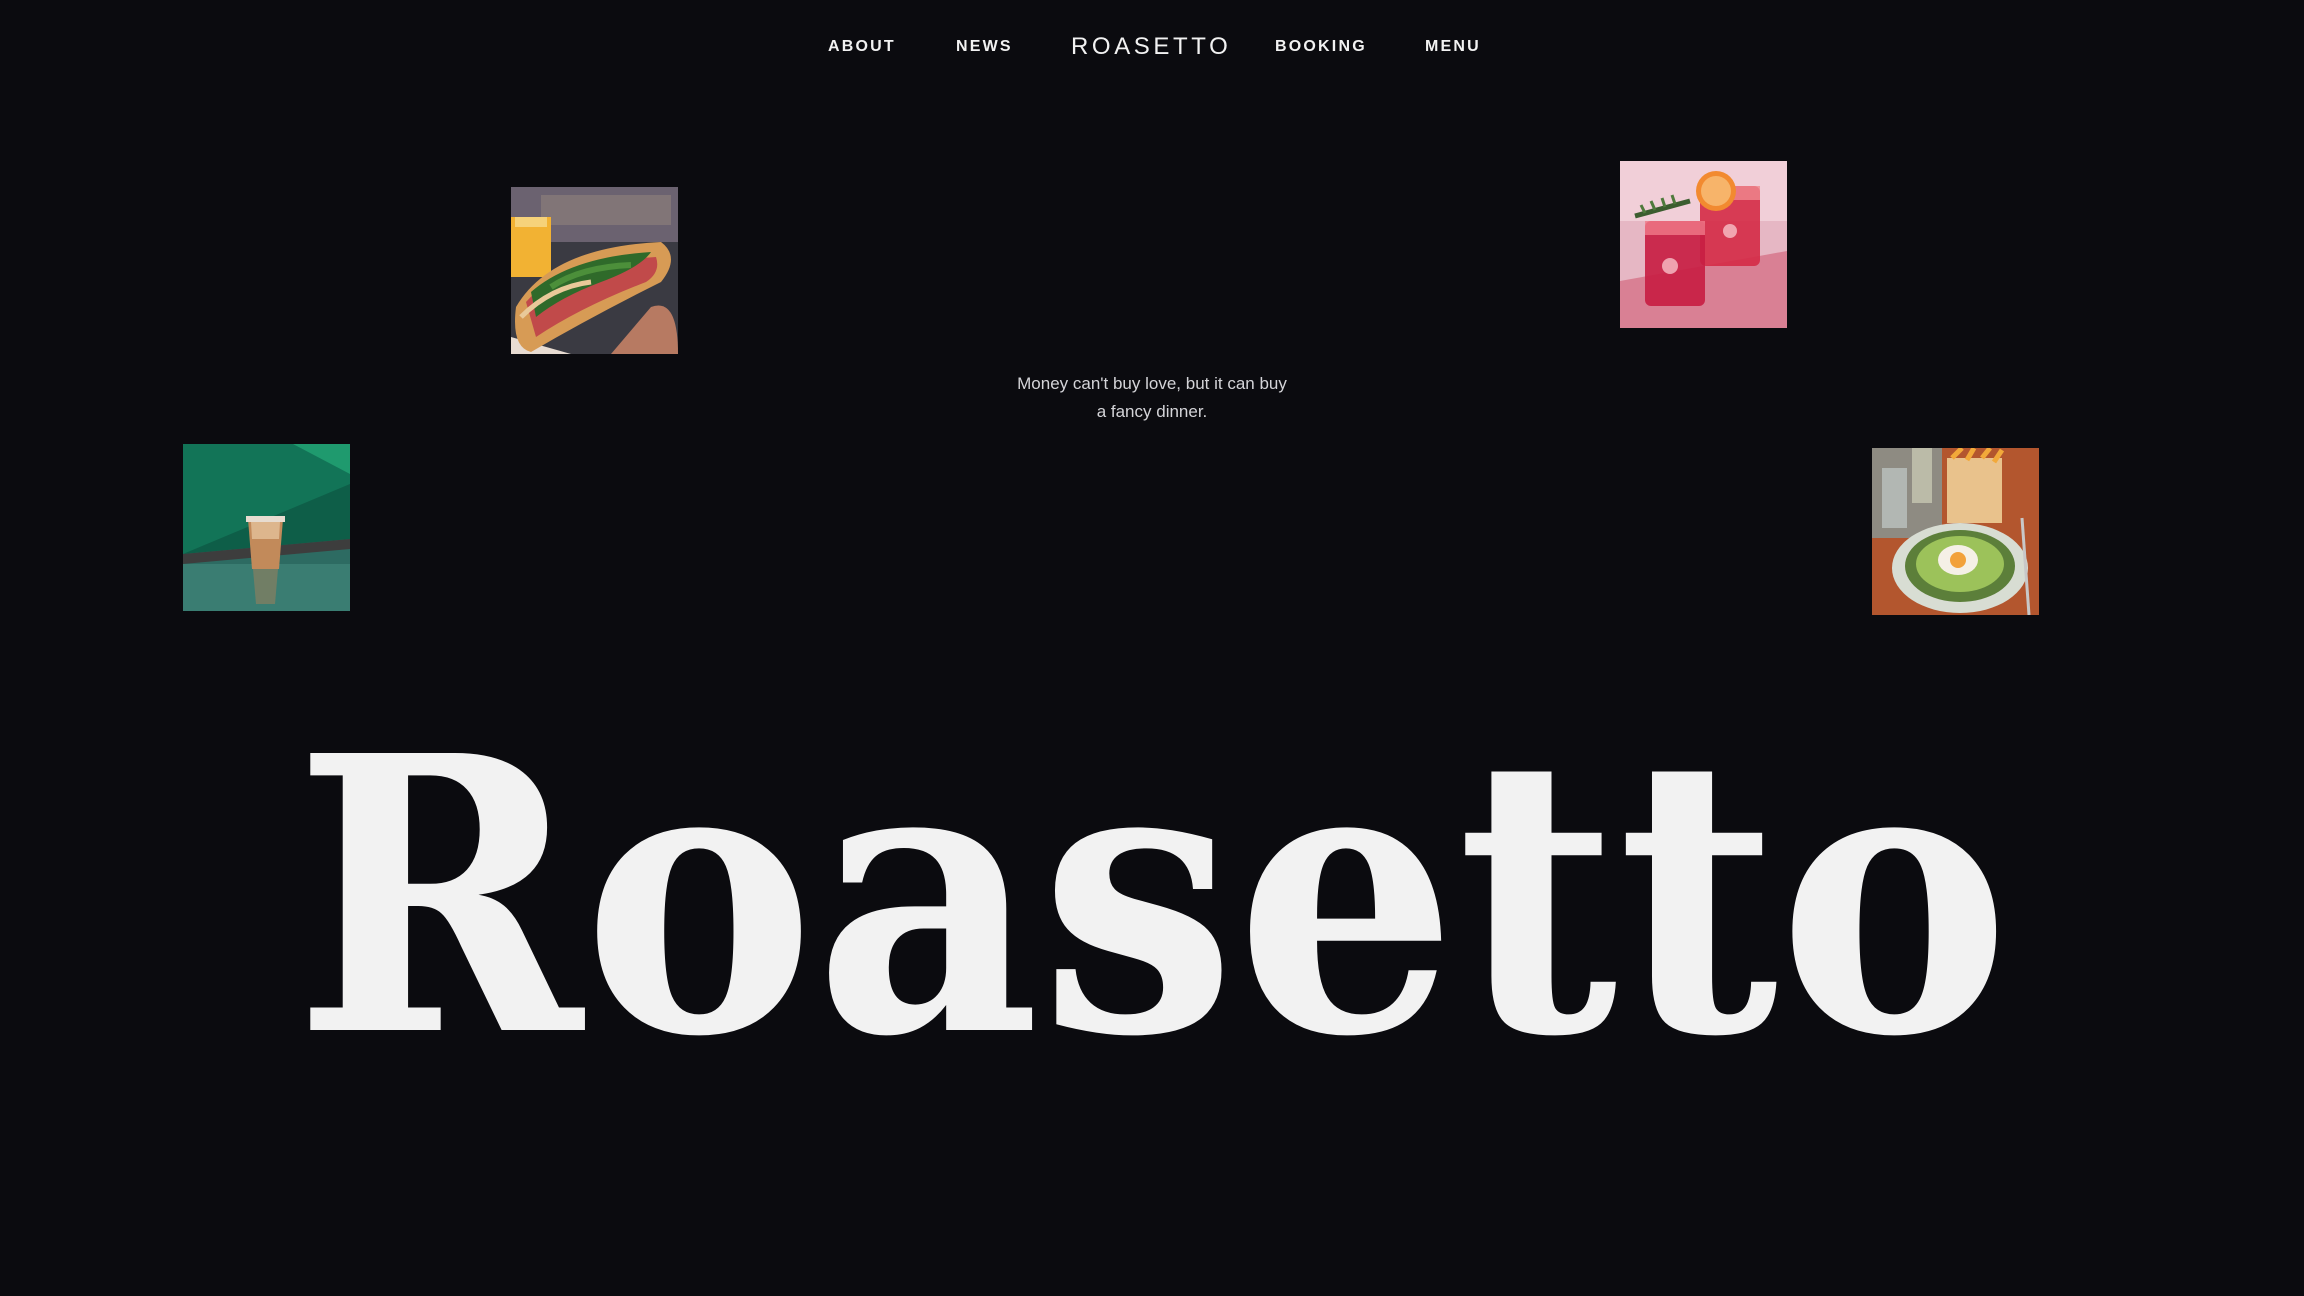 This screenshot has width=2304, height=1296. I want to click on nav-news-link: NEWS, so click(984, 47).